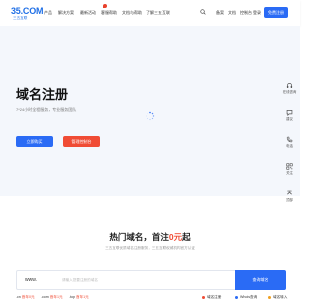  I want to click on section-title-prefix: 热门域名，首注, so click(139, 237).